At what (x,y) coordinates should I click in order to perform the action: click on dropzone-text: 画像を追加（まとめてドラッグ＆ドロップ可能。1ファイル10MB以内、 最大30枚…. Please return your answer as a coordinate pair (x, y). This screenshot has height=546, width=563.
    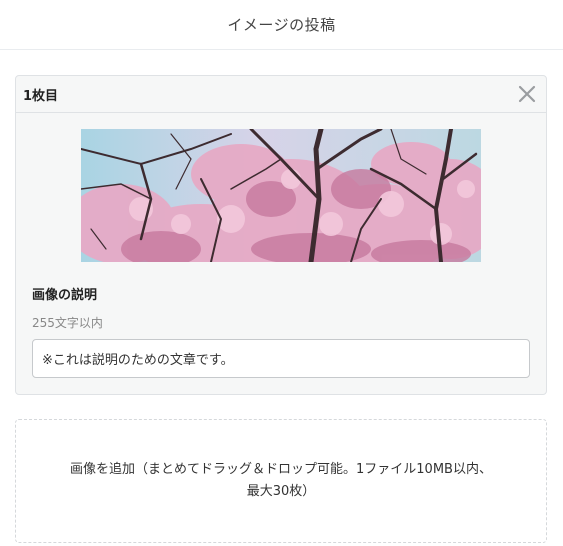
    Looking at the image, I should click on (281, 481).